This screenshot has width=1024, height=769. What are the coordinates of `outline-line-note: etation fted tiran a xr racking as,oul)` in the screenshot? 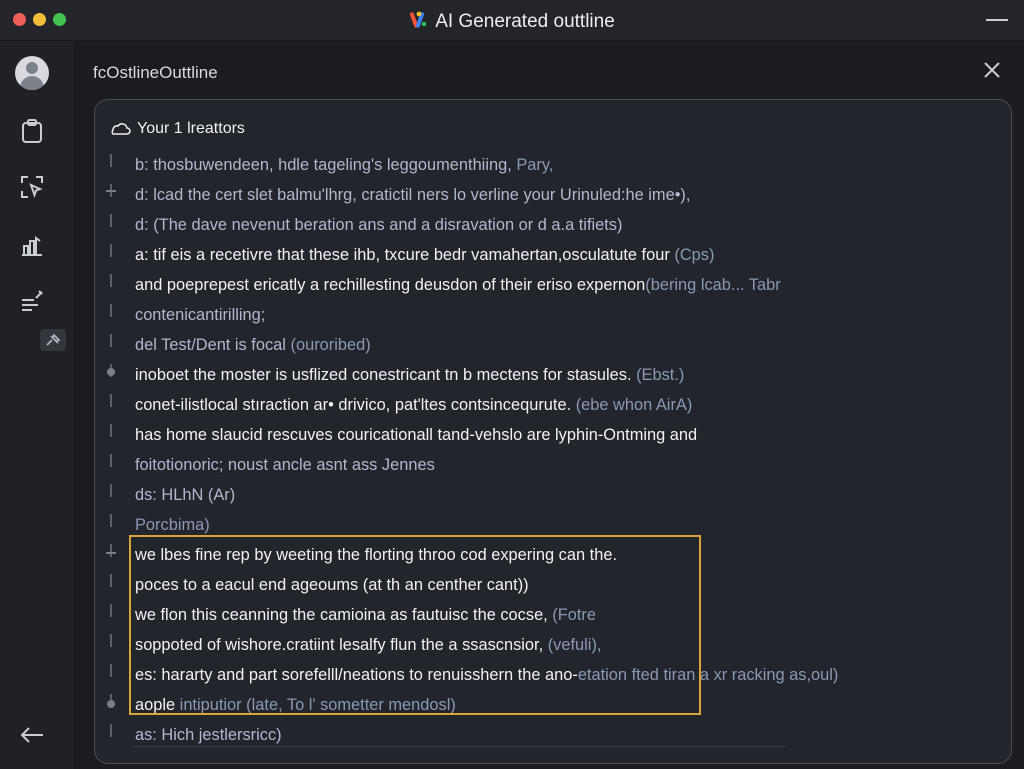 It's located at (708, 675).